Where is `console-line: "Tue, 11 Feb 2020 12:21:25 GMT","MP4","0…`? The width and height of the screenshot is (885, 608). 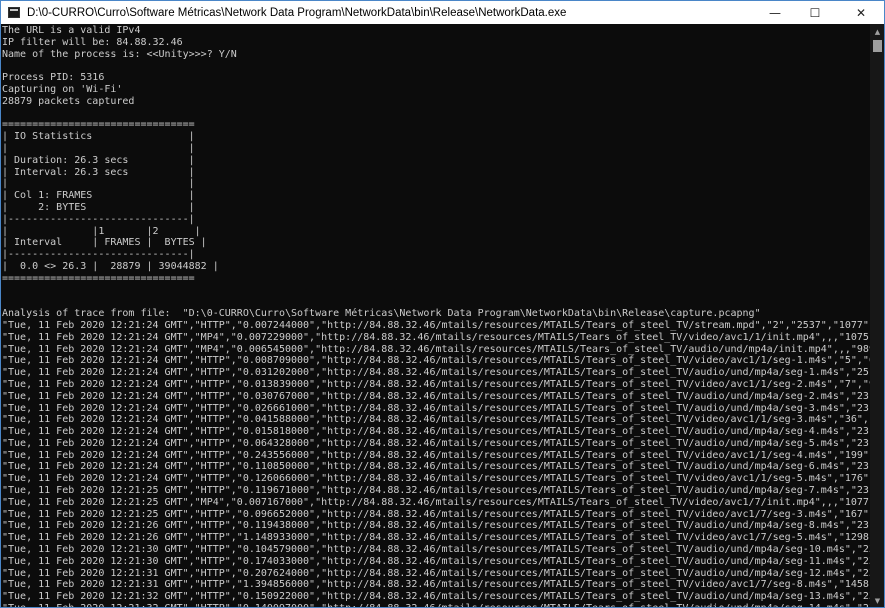 console-line: "Tue, 11 Feb 2020 12:21:25 GMT","MP4","0… is located at coordinates (436, 502).